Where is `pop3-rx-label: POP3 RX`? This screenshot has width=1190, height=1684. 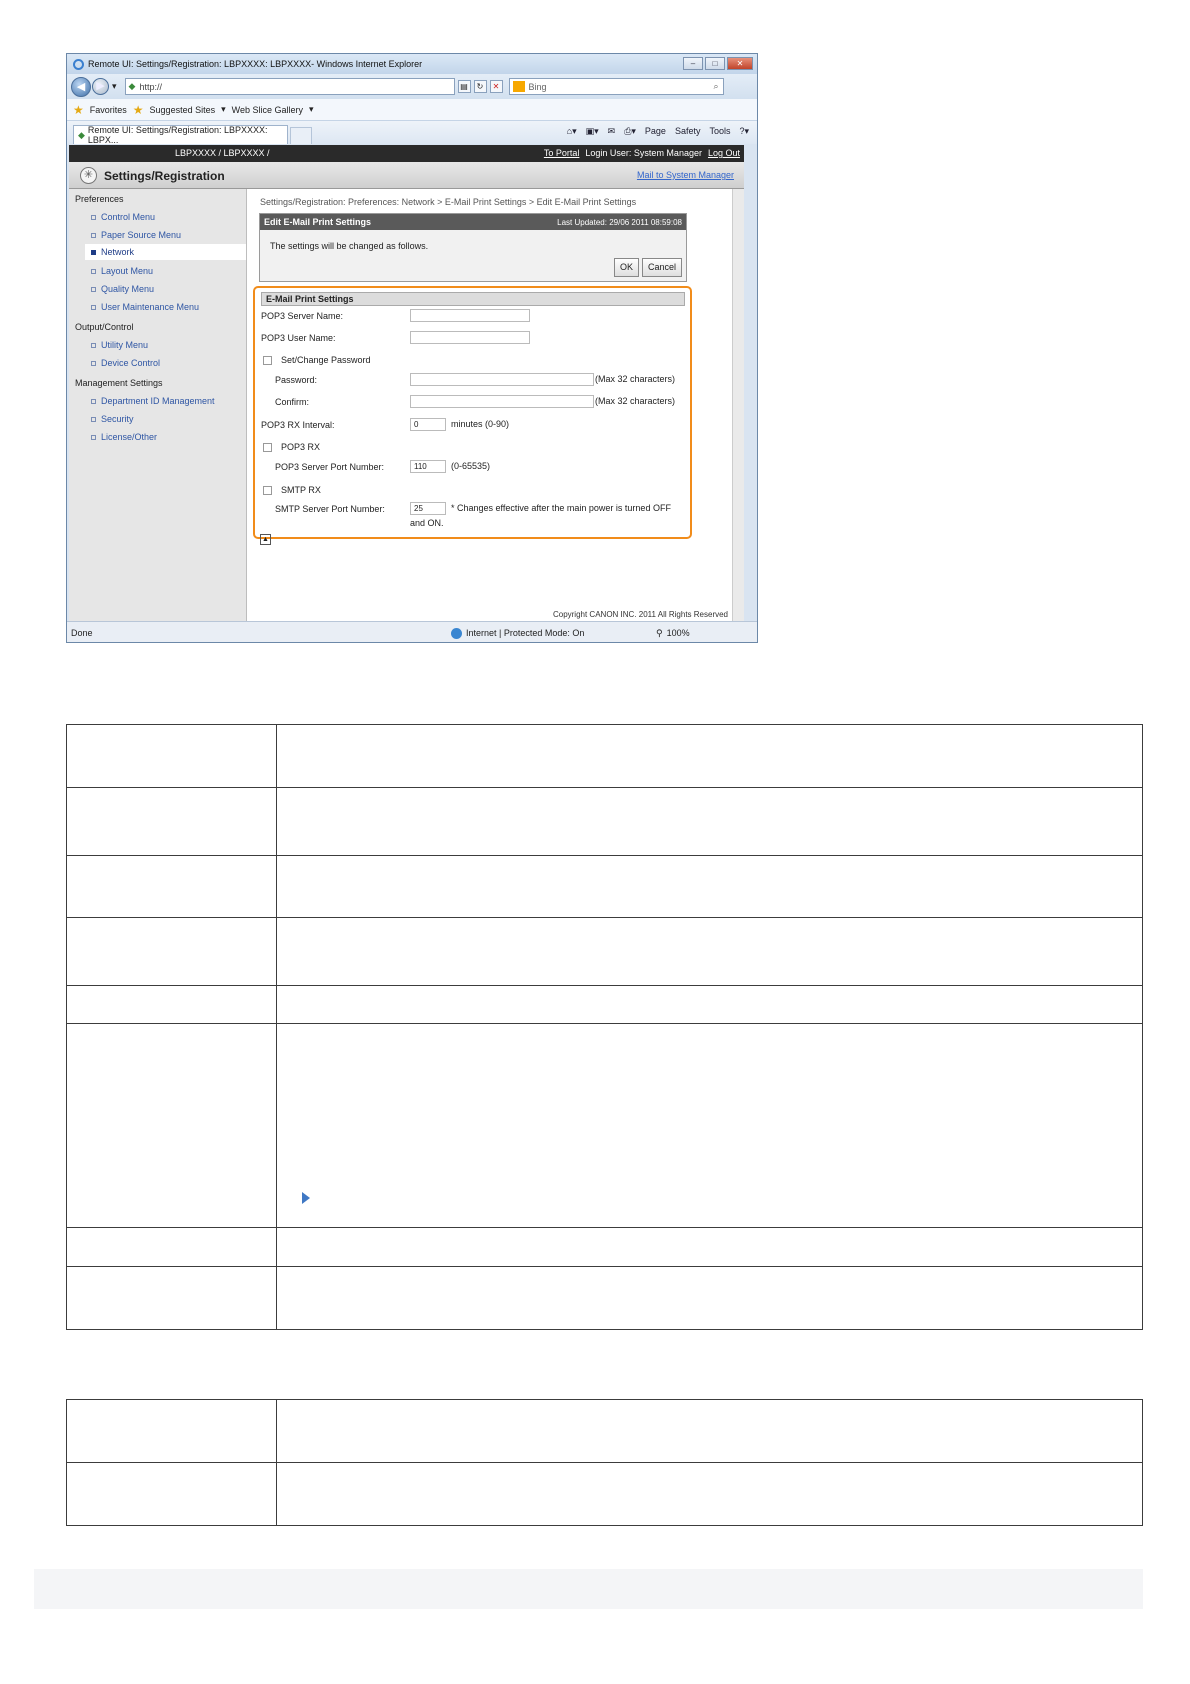 pop3-rx-label: POP3 RX is located at coordinates (301, 447).